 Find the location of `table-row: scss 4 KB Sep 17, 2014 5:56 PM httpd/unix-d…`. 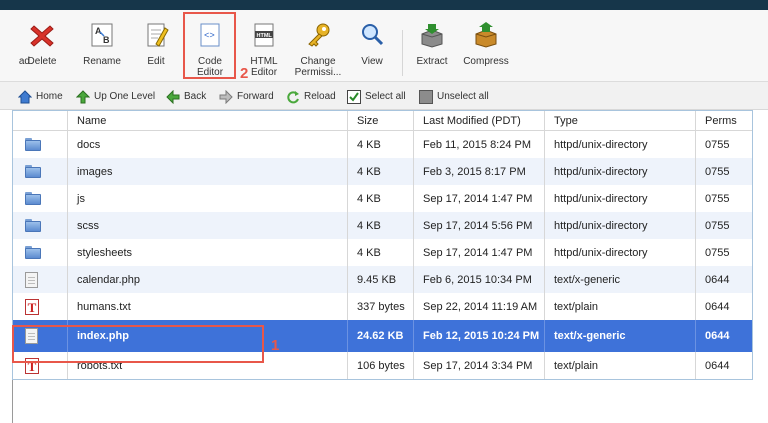

table-row: scss 4 KB Sep 17, 2014 5:56 PM httpd/unix-d… is located at coordinates (382, 225).